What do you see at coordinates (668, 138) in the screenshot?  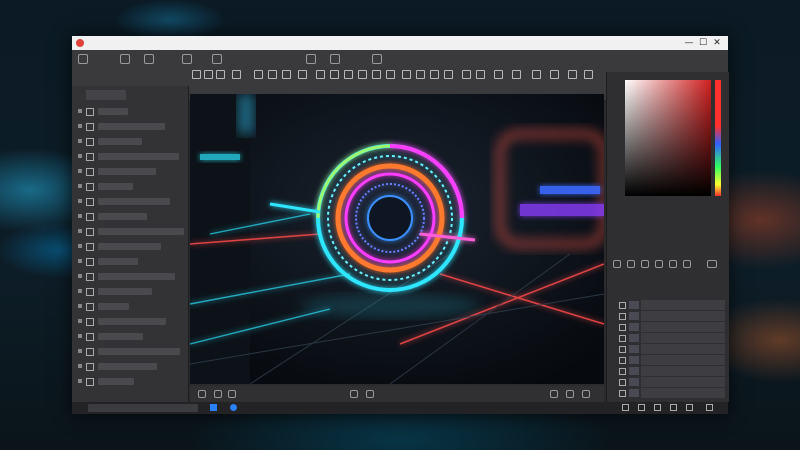 I see `color-picker-field` at bounding box center [668, 138].